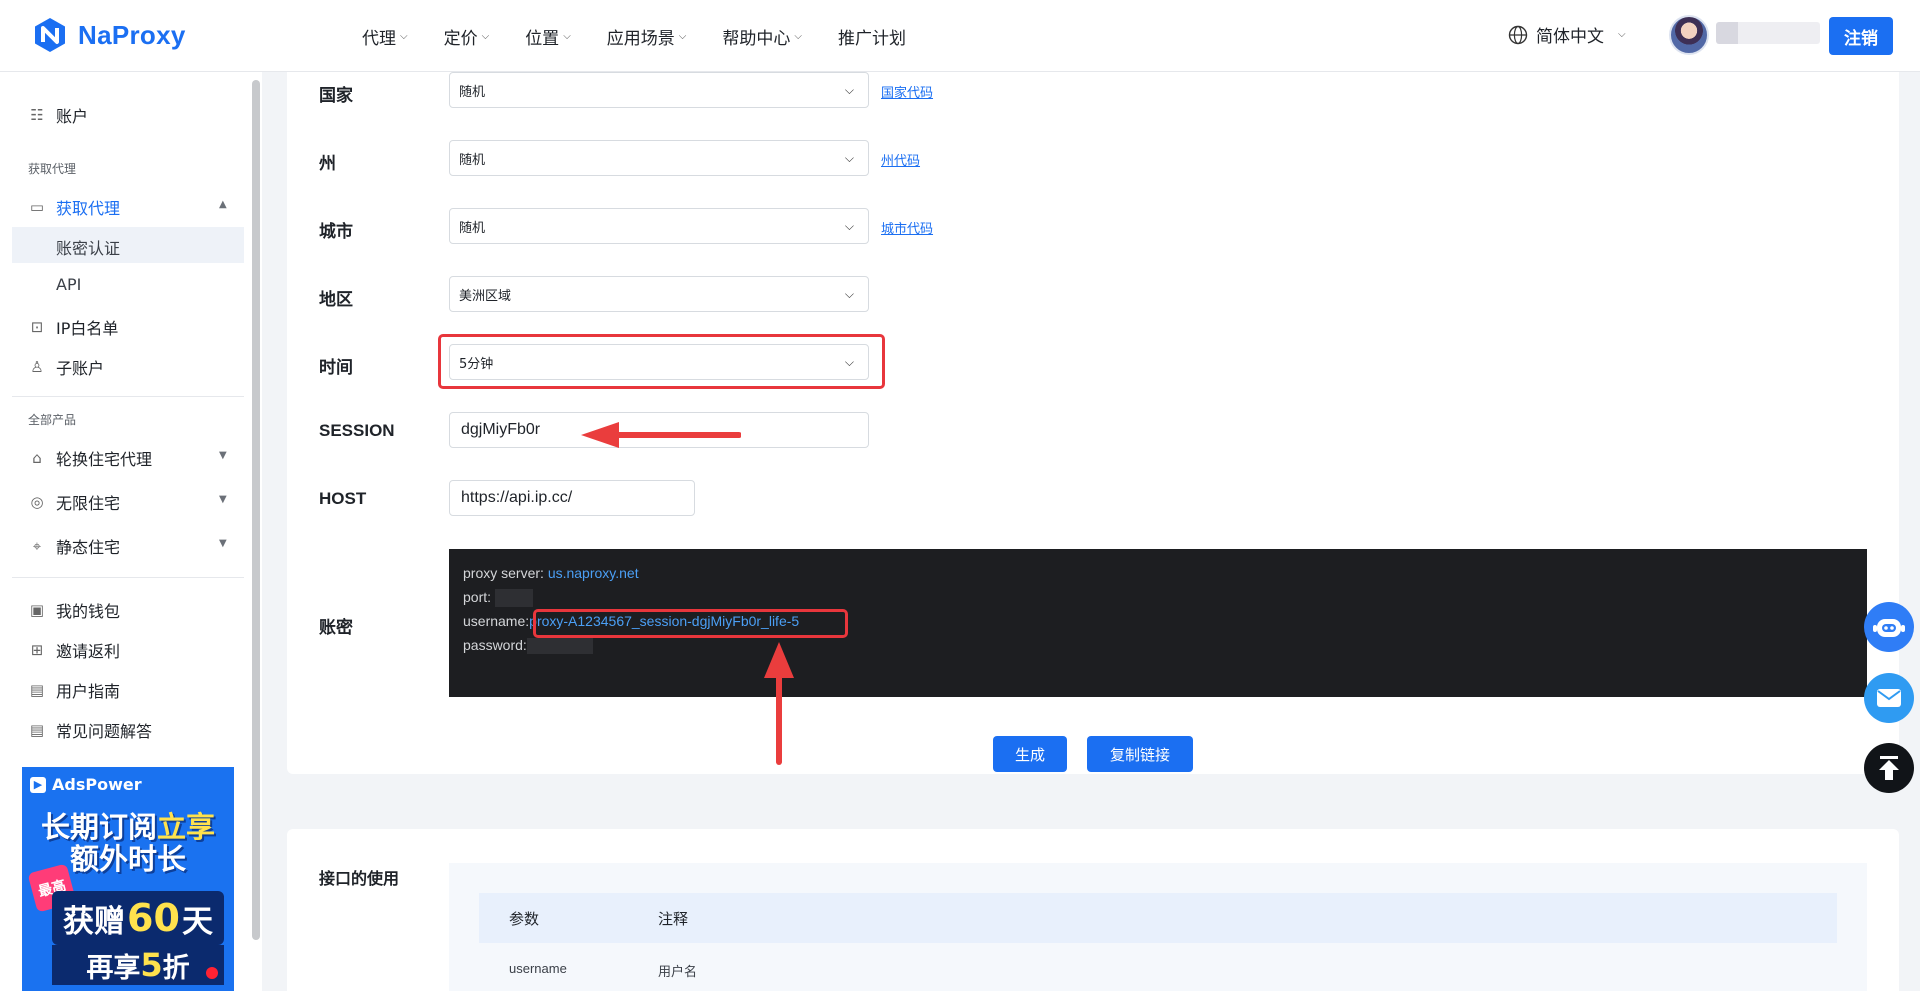 Image resolution: width=1920 pixels, height=991 pixels. Describe the element at coordinates (97, 784) in the screenshot. I see `adspower-brand-name: AdsPower` at that location.